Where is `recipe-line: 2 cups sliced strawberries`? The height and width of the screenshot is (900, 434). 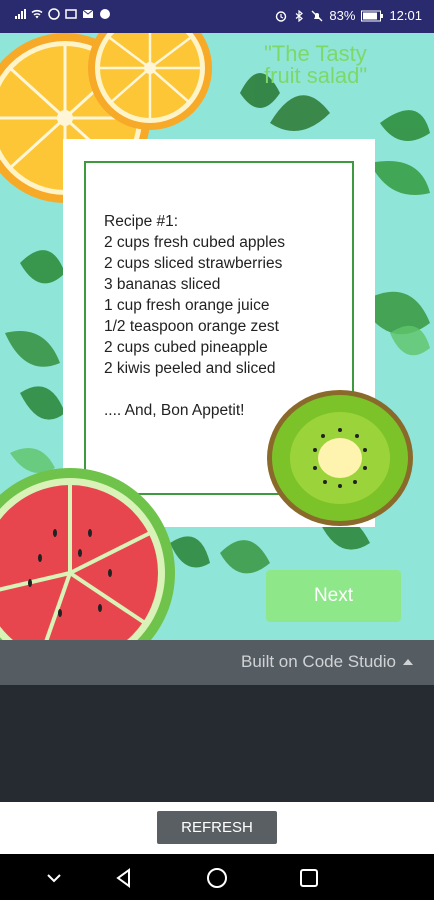
recipe-line: 2 cups sliced strawberries is located at coordinates (193, 263).